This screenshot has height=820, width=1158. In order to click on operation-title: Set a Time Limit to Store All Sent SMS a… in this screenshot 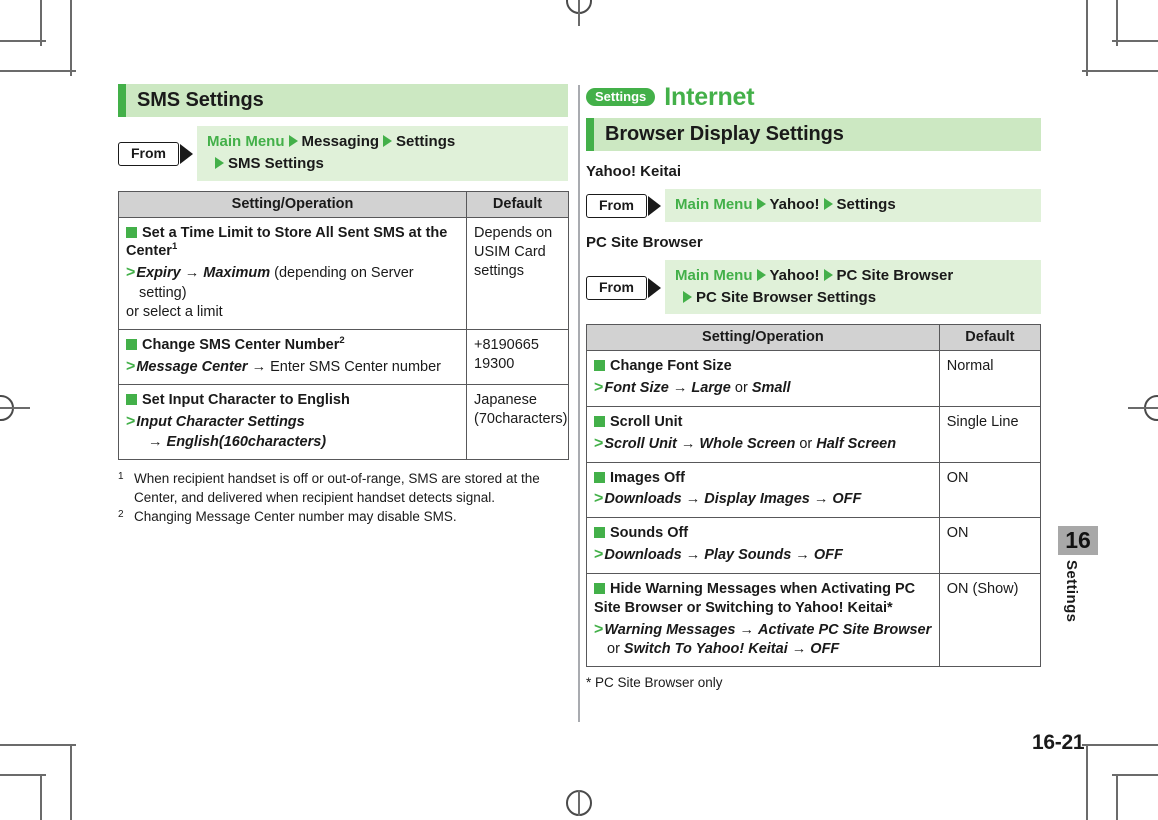, I will do `click(292, 243)`.